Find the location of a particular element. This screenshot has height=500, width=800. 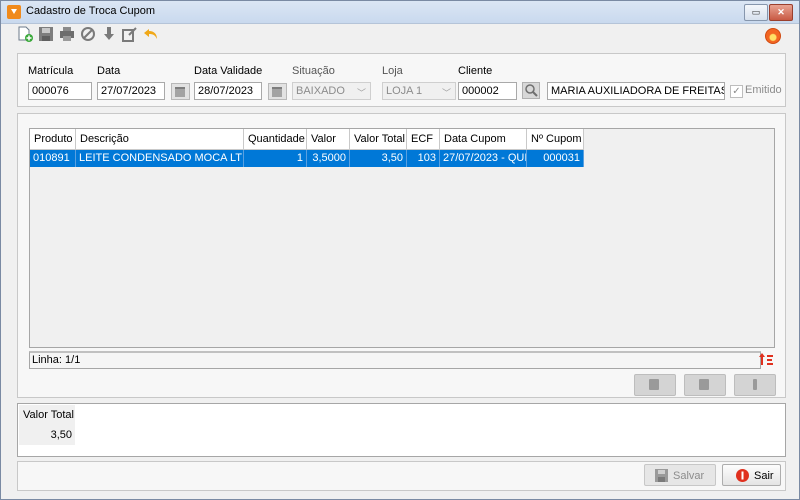

valor-total-label: Valor Total is located at coordinates (47, 415).